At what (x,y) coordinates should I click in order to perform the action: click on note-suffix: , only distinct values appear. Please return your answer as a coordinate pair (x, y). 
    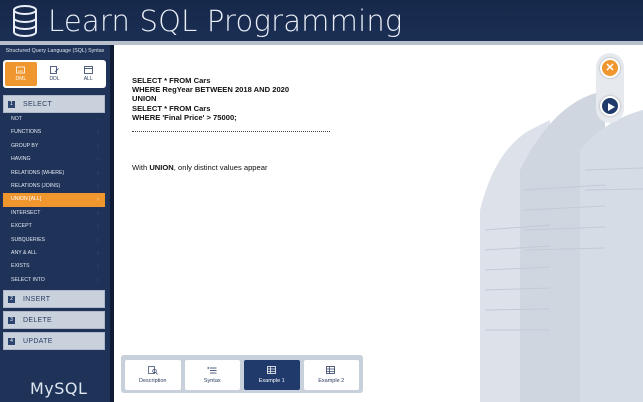
    Looking at the image, I should click on (220, 167).